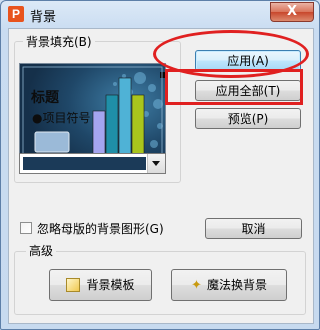  Describe the element at coordinates (26, 228) in the screenshot. I see `omit-master-graphics-checkbox` at that location.